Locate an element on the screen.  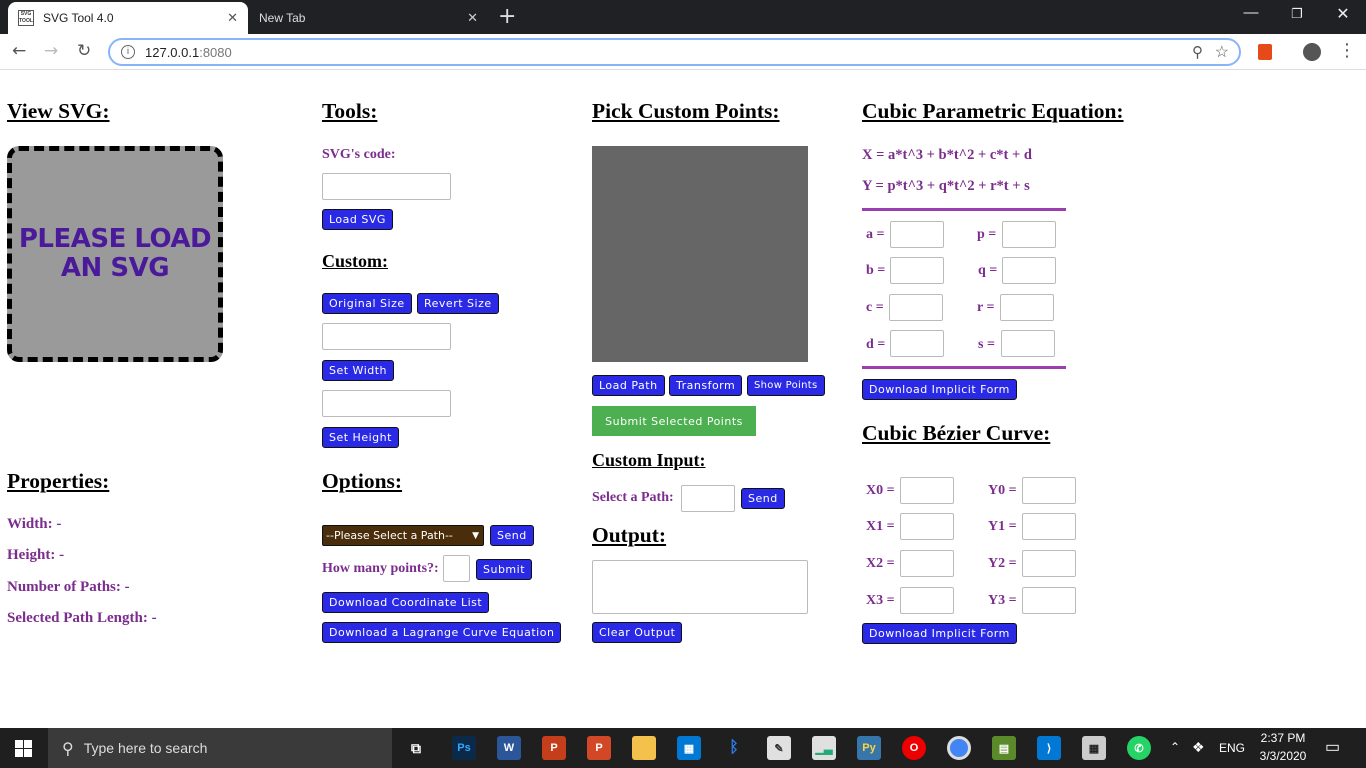
tab-svg-tool: SVG TOOL SVG Tool 4.0 ✕ is located at coordinates (128, 18).